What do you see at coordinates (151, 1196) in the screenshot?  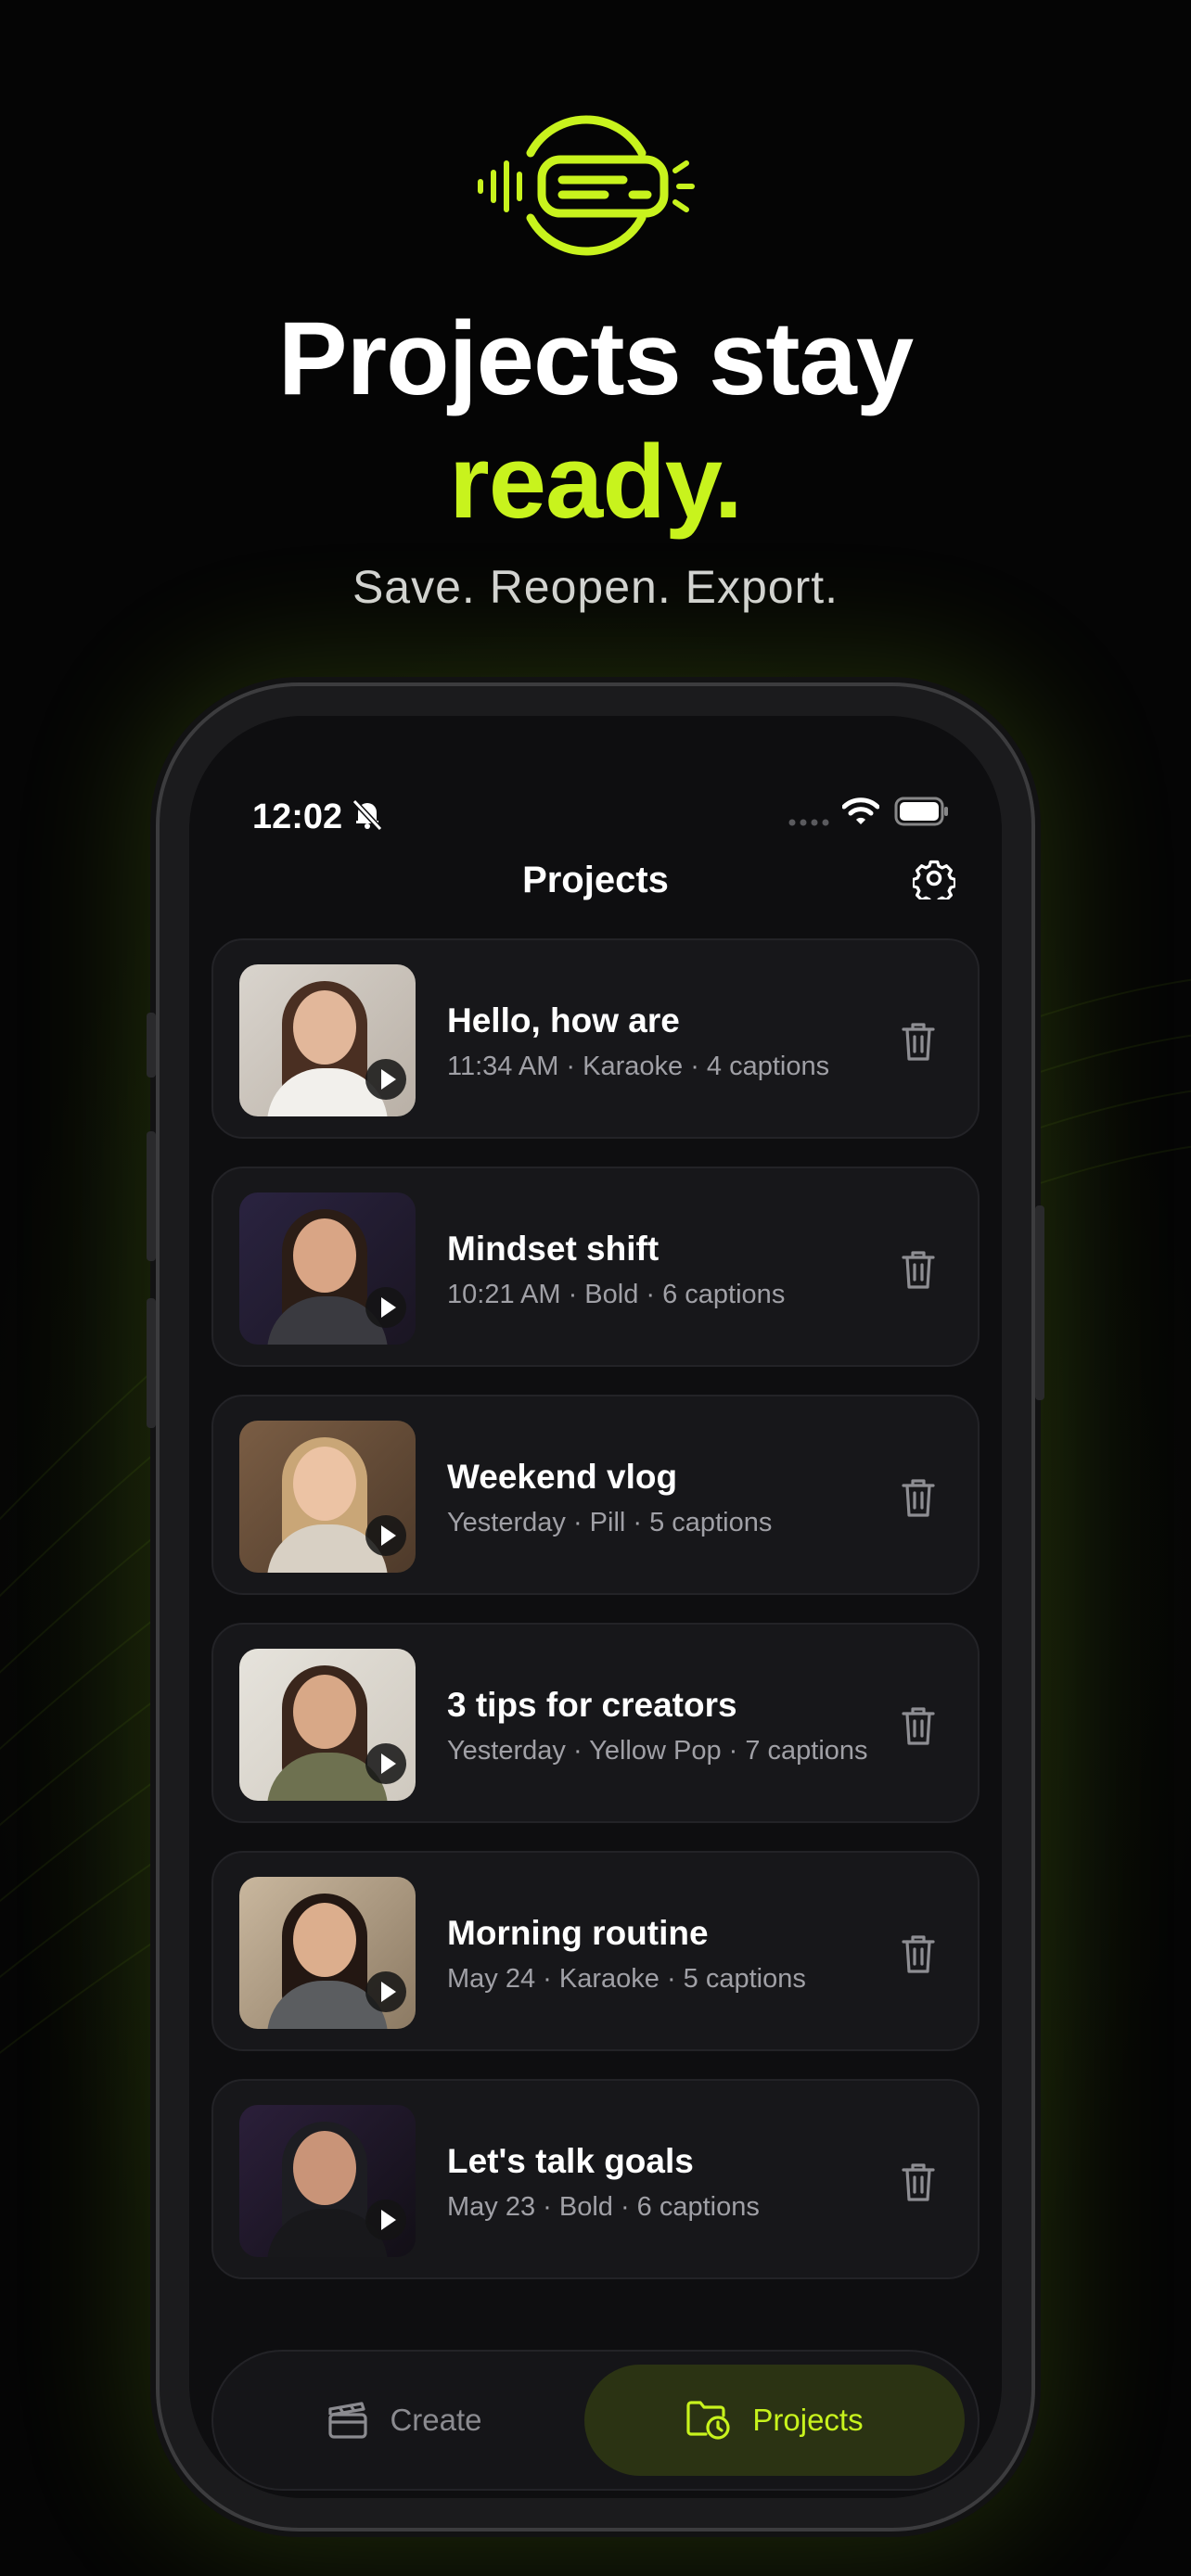 I see `volume-up-button` at bounding box center [151, 1196].